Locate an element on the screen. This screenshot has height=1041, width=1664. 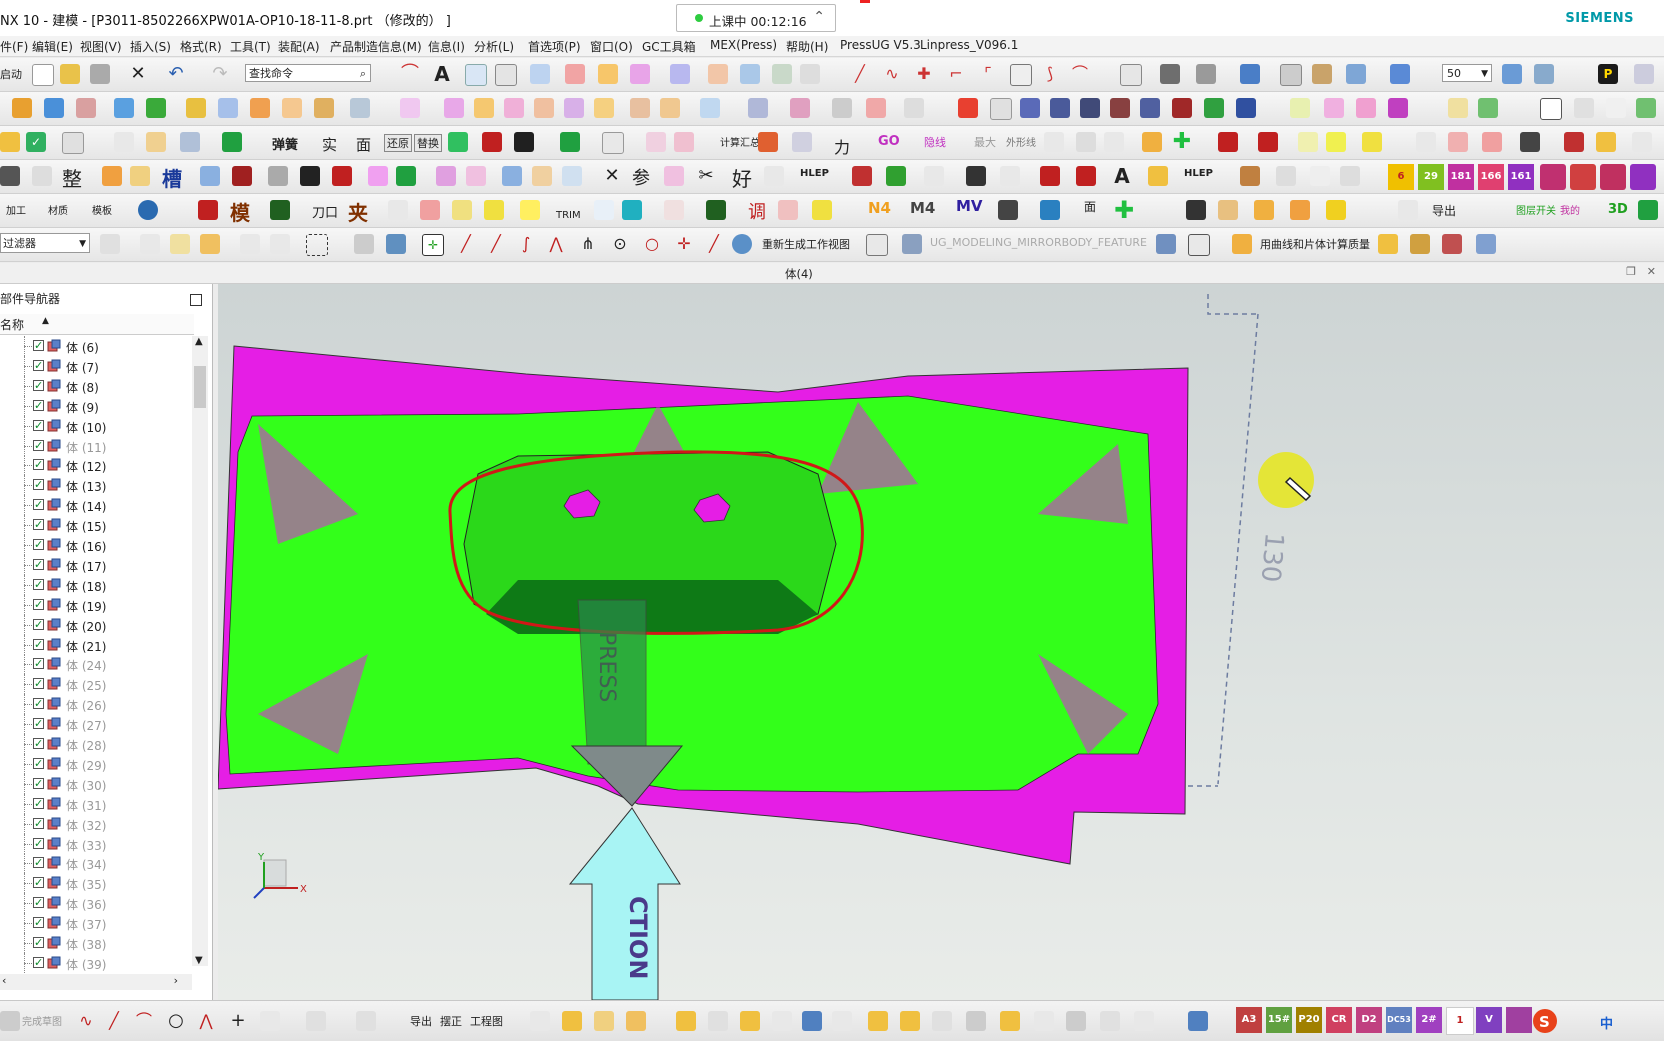
mold-tool-9-icon is located at coordinates (1214, 108).